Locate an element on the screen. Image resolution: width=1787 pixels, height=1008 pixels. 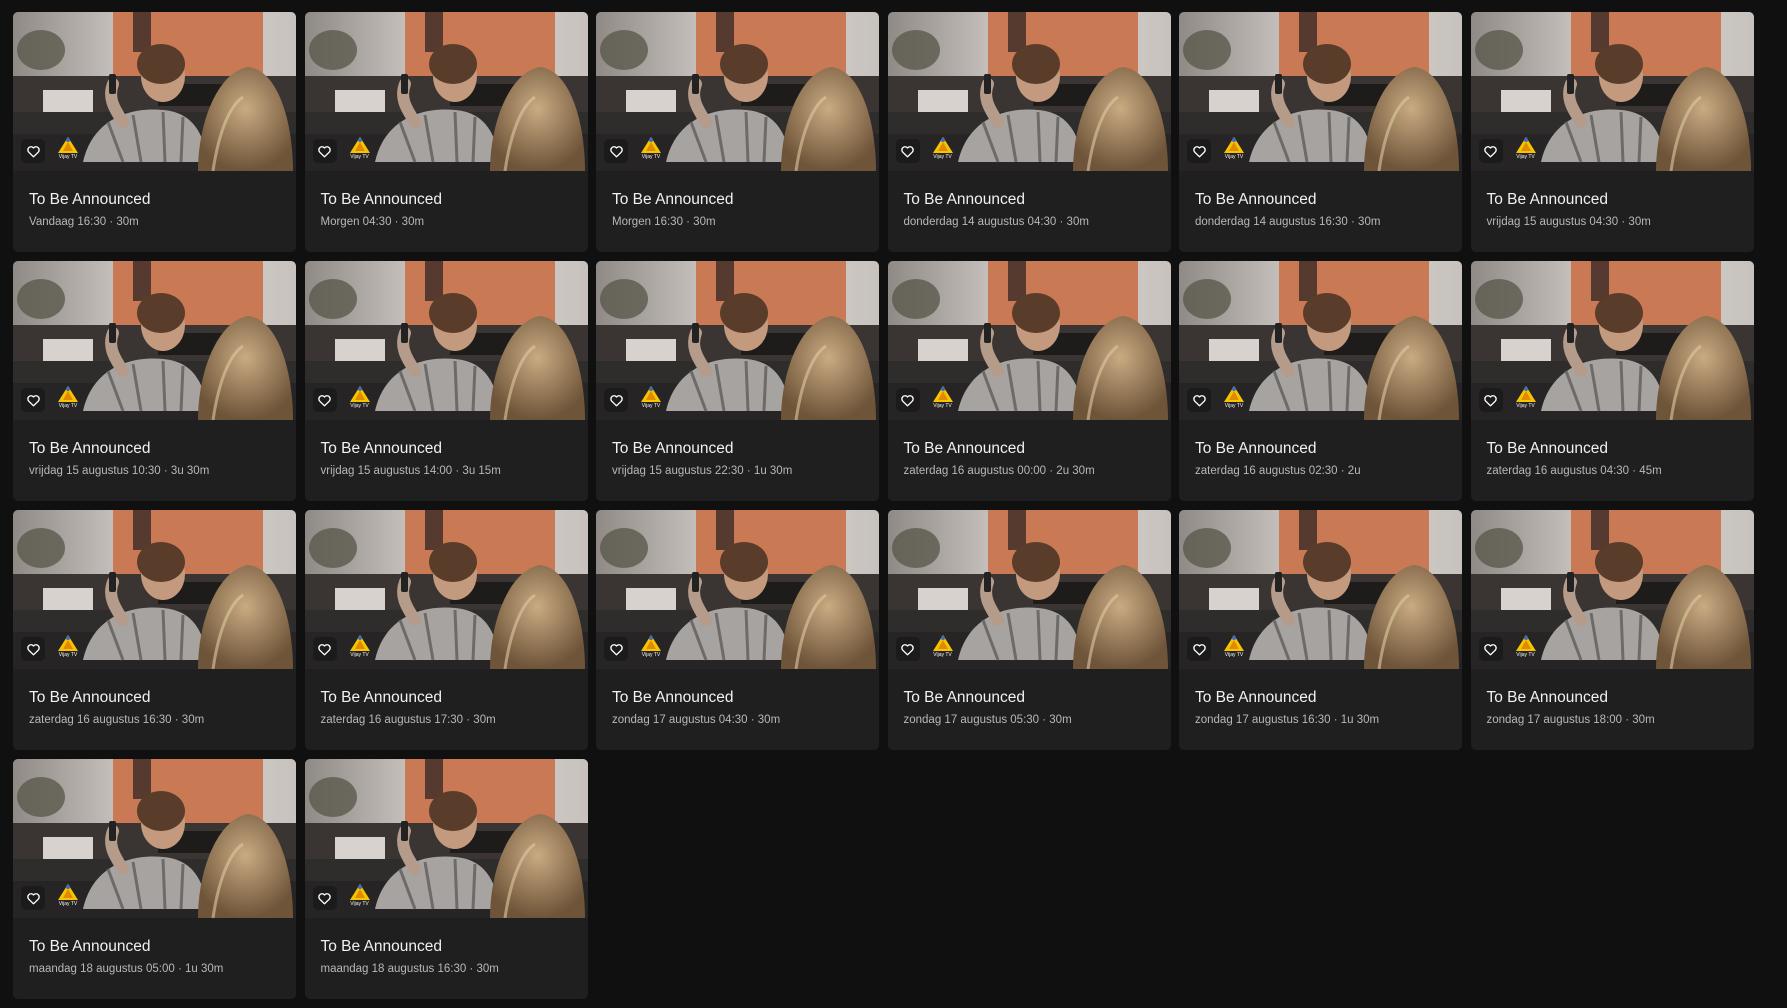
program-schedule: vrijdag 15 augustus 10:30 · 3u 30m is located at coordinates (119, 471).